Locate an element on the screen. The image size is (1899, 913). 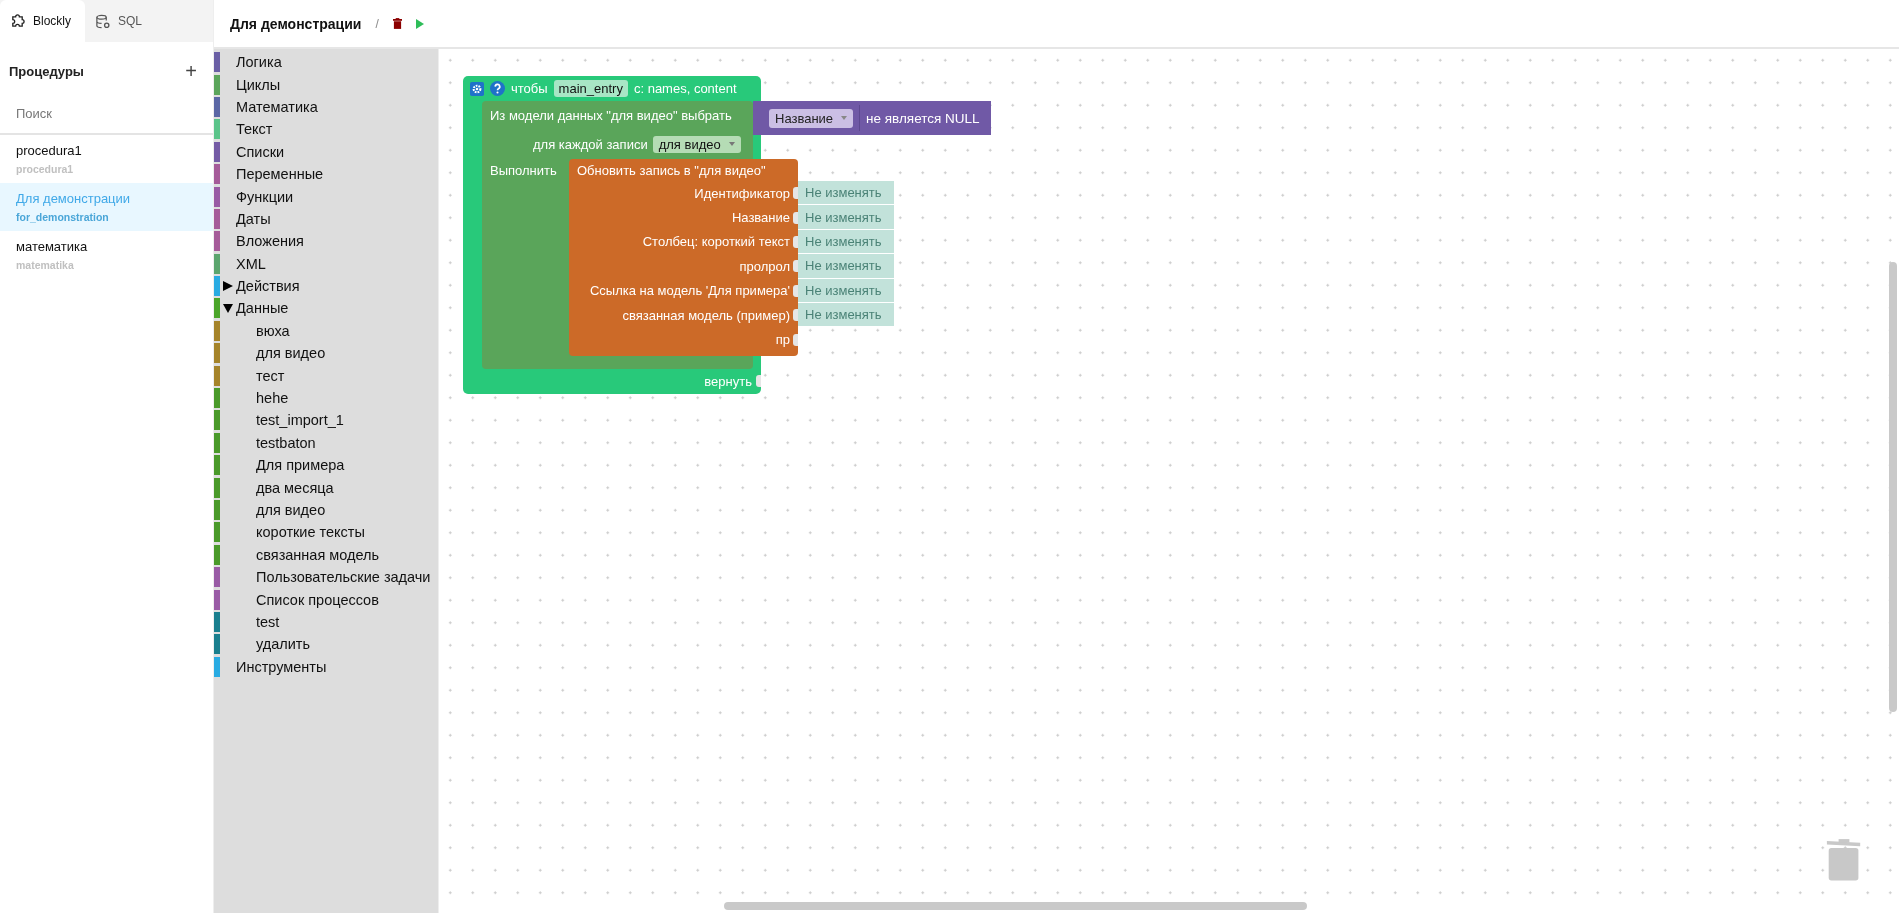
block-label: Из модели данных "для видео" выбрать is located at coordinates (611, 115).